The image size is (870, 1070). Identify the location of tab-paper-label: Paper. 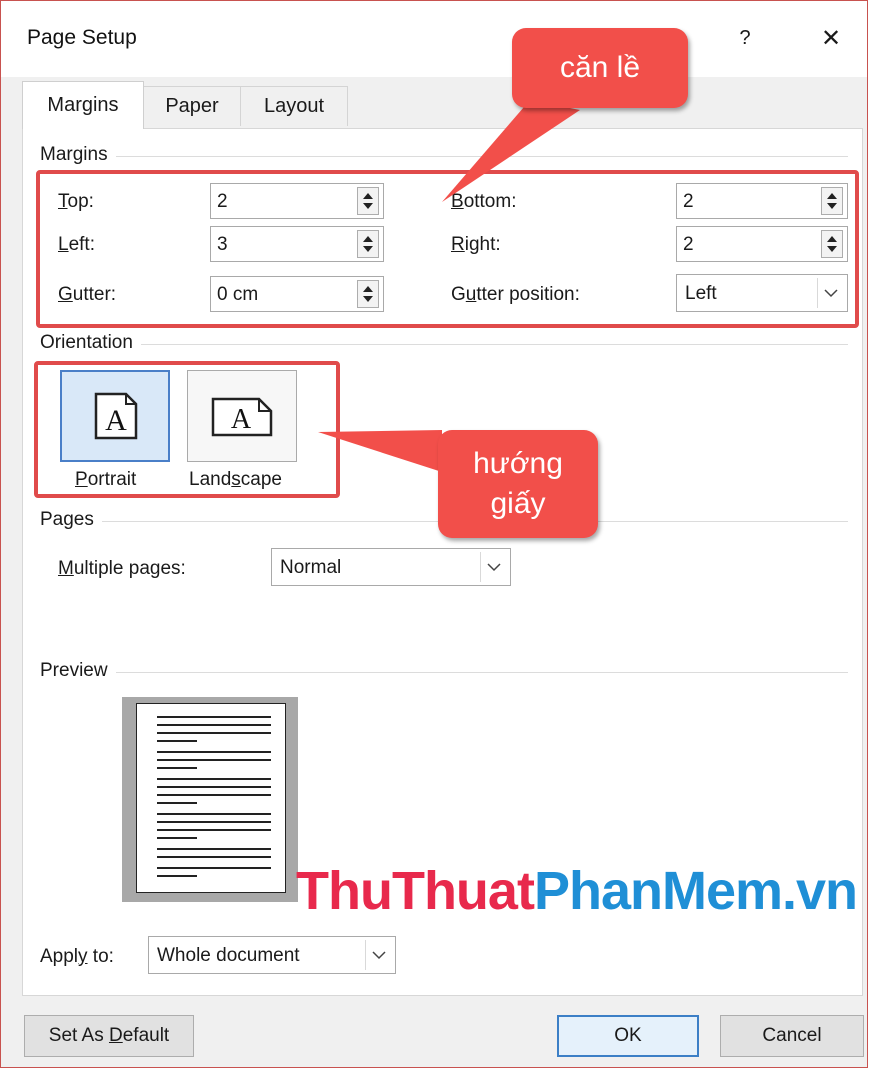
(192, 106).